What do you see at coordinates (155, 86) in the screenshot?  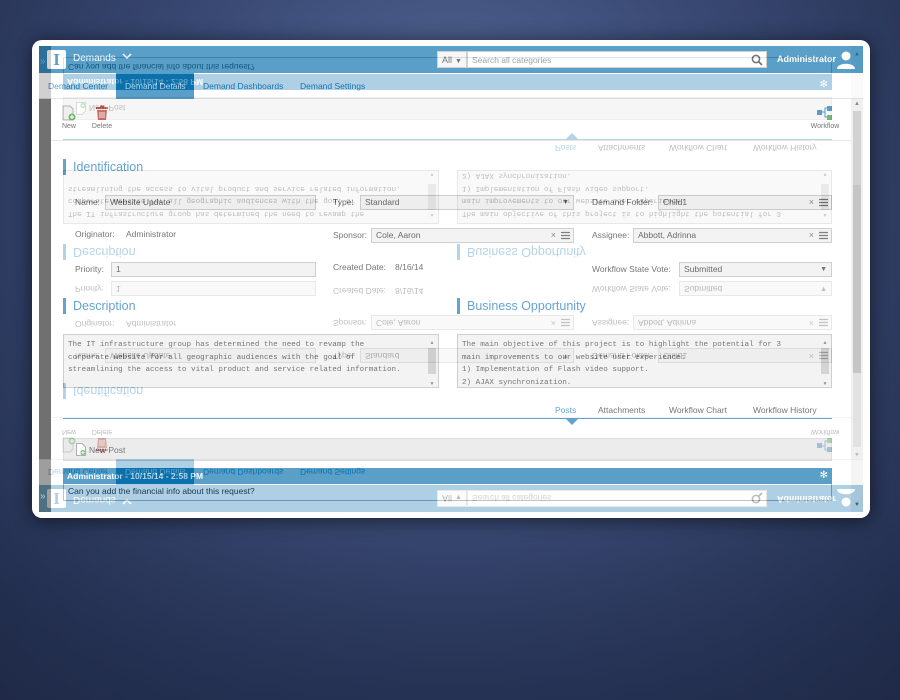 I see `tab-demand-details: Demand Details` at bounding box center [155, 86].